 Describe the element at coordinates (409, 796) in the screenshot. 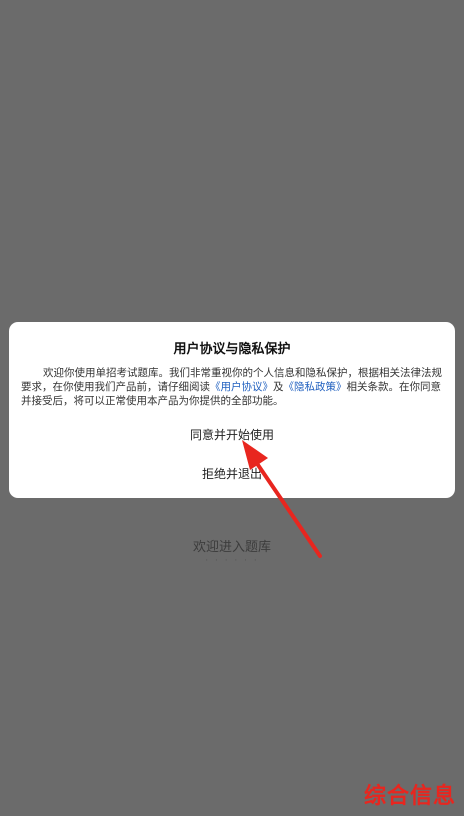

I see `watermark-text: 综合信息` at that location.